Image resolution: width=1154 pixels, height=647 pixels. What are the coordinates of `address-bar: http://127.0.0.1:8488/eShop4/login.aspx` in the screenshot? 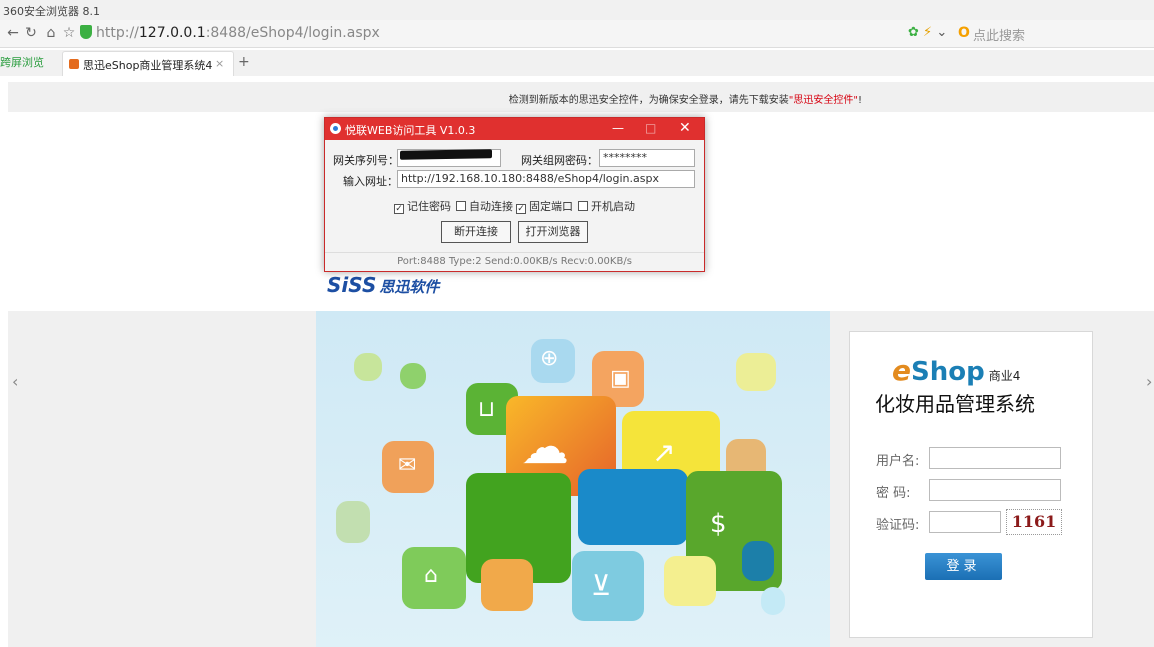 It's located at (238, 33).